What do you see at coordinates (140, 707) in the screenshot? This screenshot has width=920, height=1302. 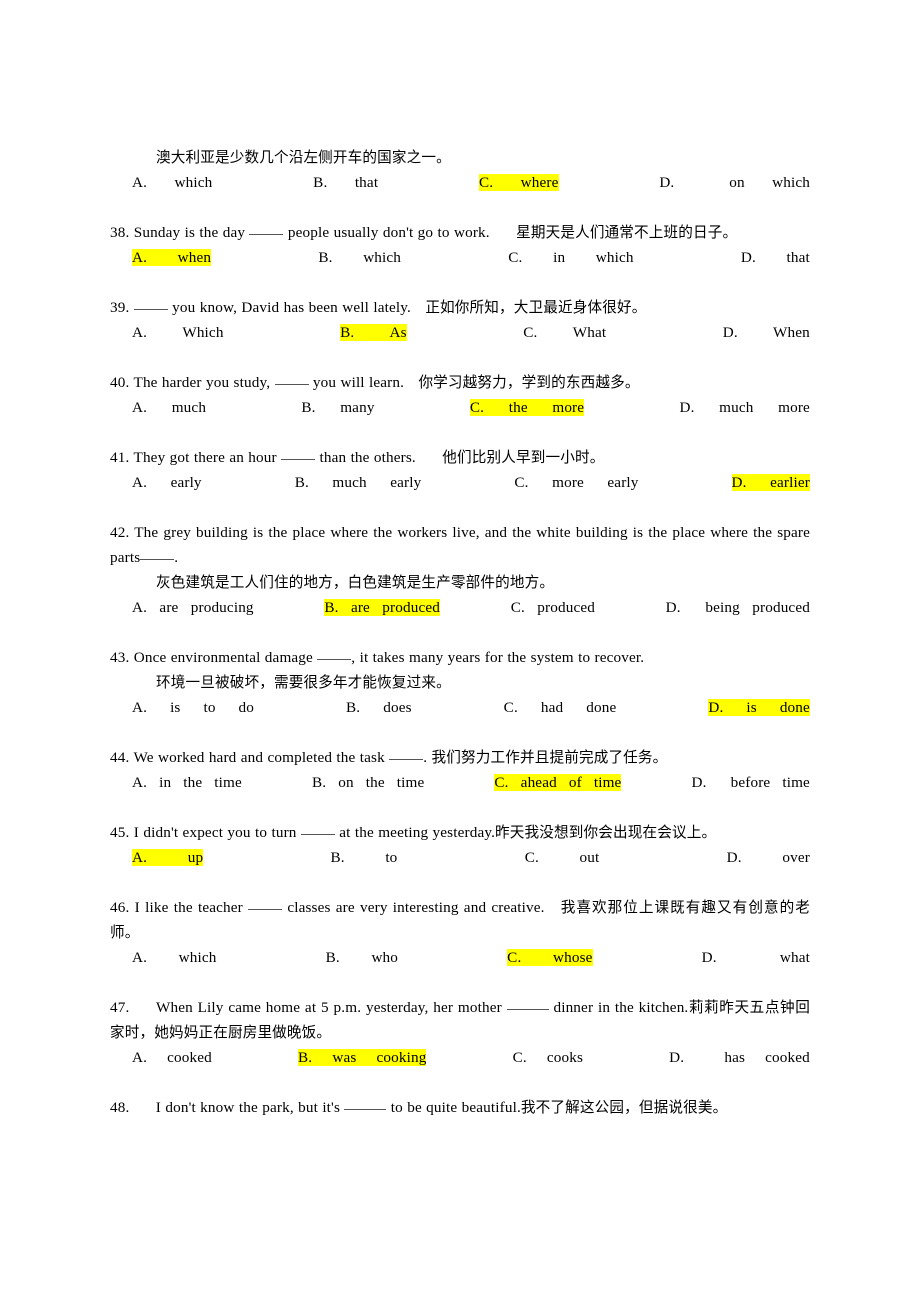 I see `q43-option-a-letter: A.` at bounding box center [140, 707].